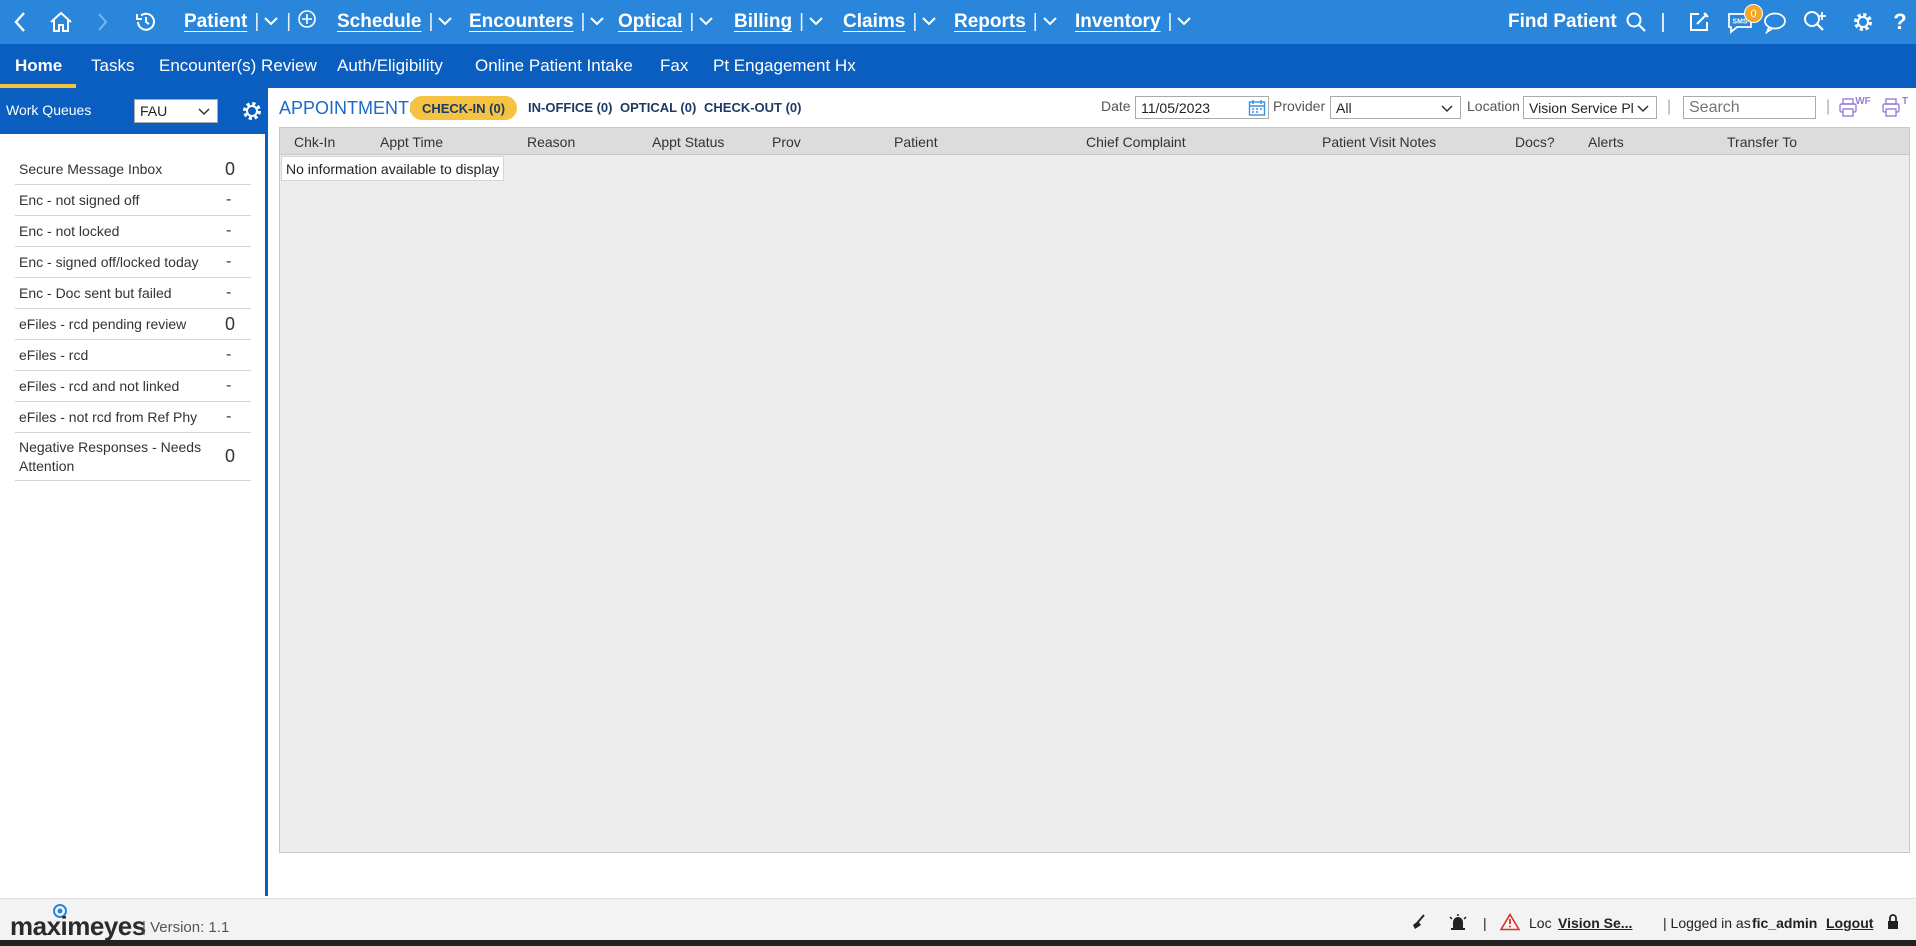 The height and width of the screenshot is (946, 1916). Describe the element at coordinates (916, 142) in the screenshot. I see `column-header: Patient` at that location.